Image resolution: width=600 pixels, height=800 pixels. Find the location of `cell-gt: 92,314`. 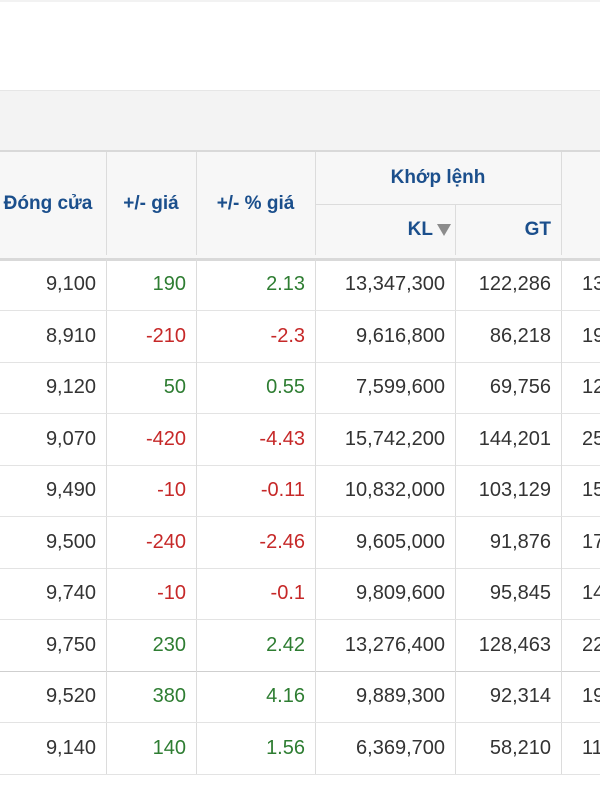

cell-gt: 92,314 is located at coordinates (520, 696).